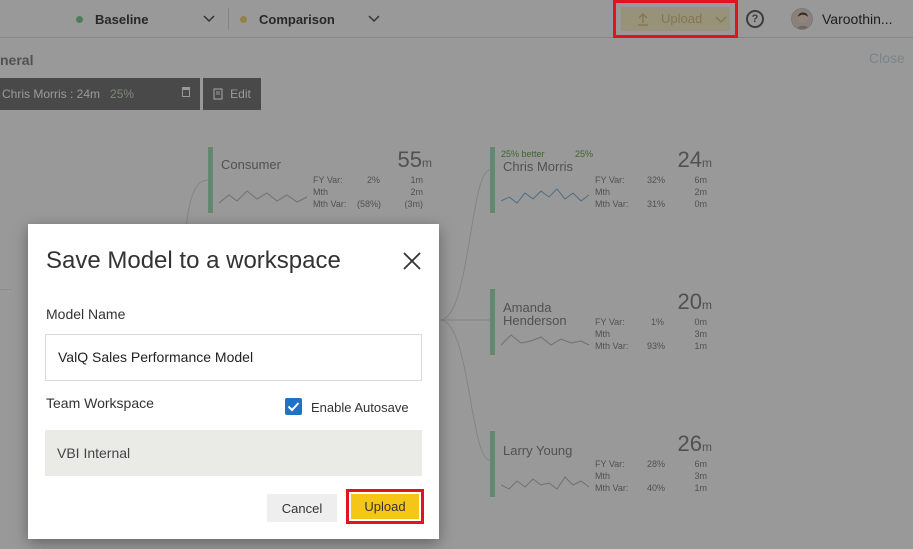 This screenshot has width=913, height=549. What do you see at coordinates (675, 19) in the screenshot?
I see `upload-highlight-box` at bounding box center [675, 19].